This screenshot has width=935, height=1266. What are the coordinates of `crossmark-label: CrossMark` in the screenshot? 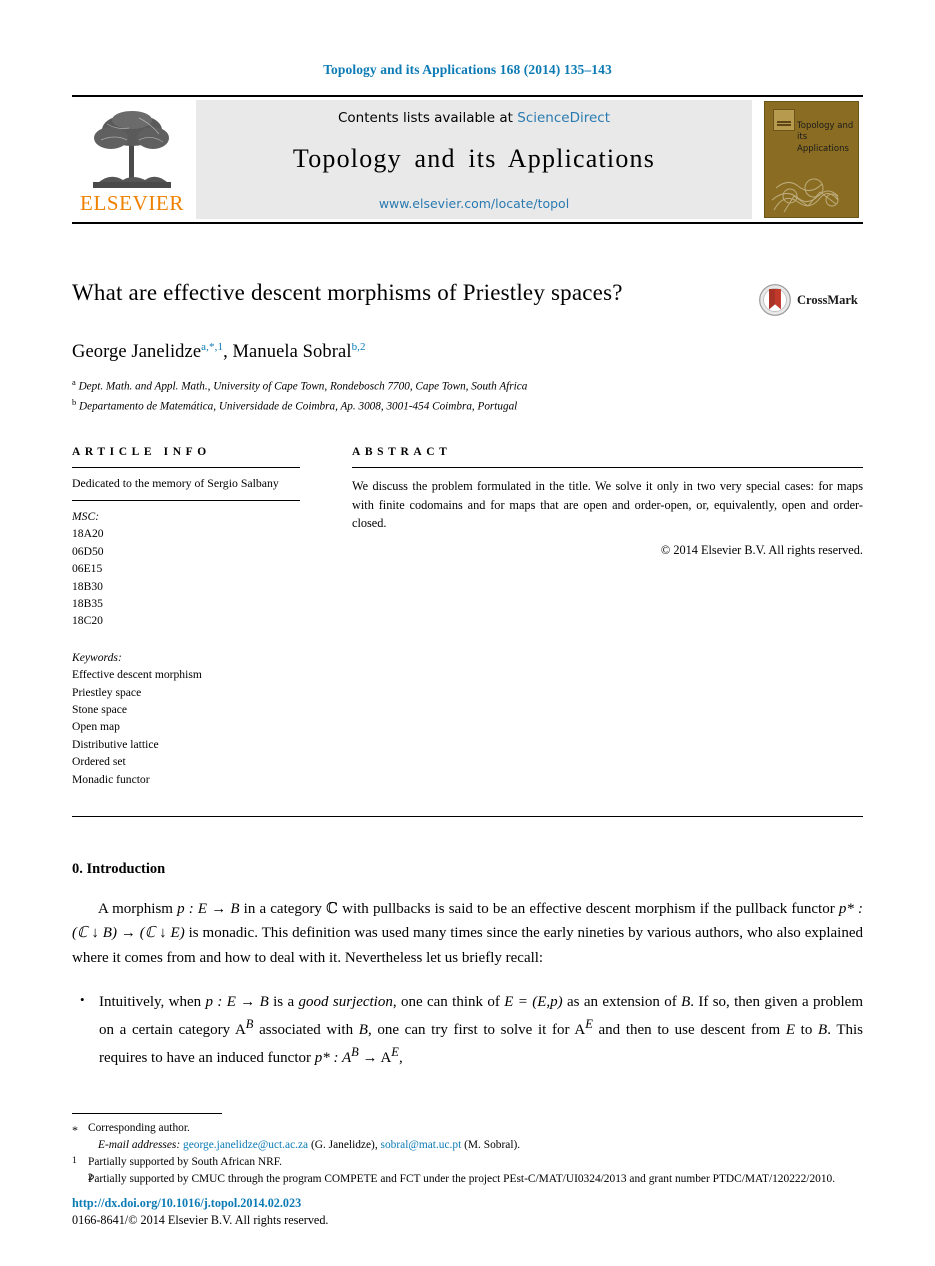 It's located at (827, 299).